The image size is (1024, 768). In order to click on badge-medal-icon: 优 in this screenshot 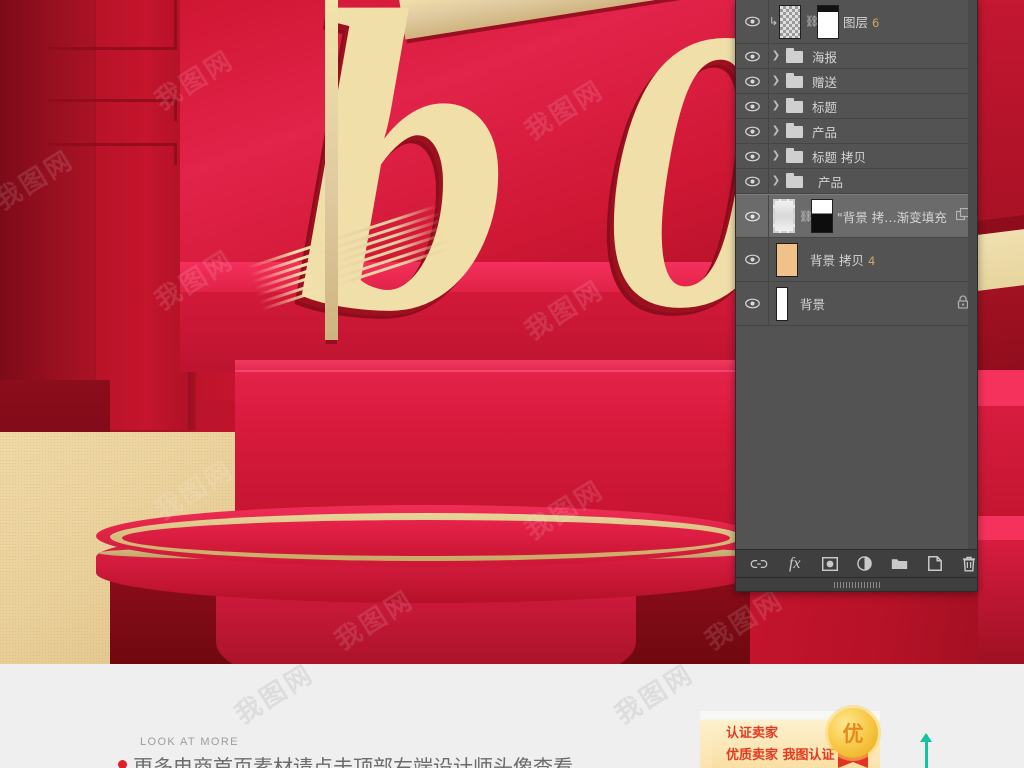, I will do `click(853, 733)`.